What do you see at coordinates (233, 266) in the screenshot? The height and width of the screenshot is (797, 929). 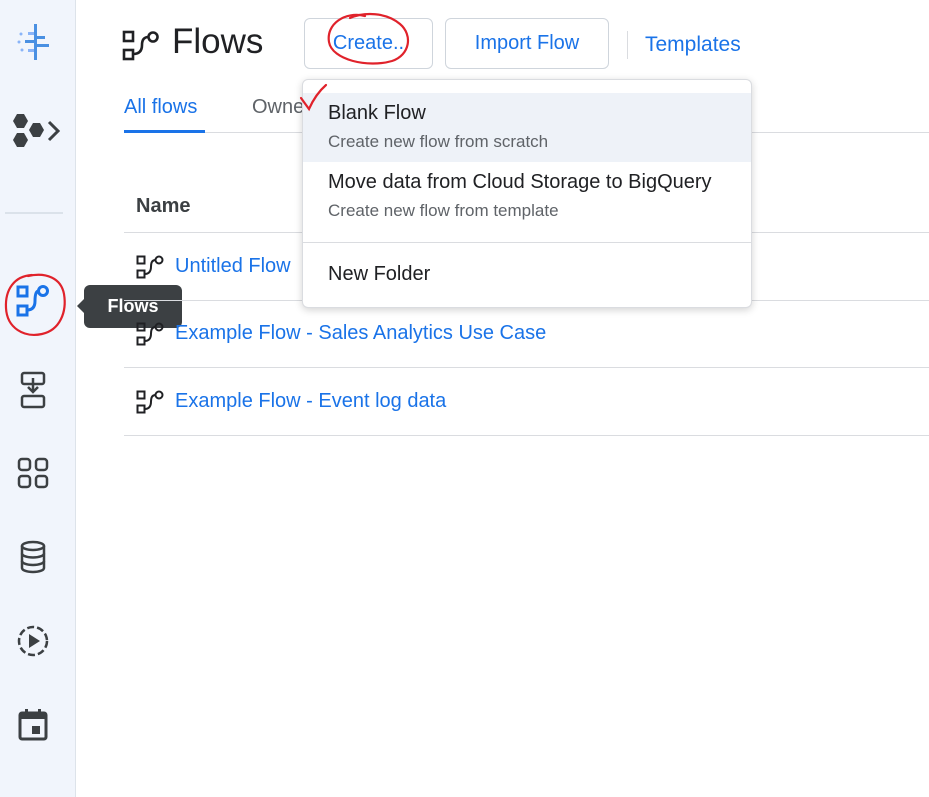 I see `flow-row-link: Untitled Flow` at bounding box center [233, 266].